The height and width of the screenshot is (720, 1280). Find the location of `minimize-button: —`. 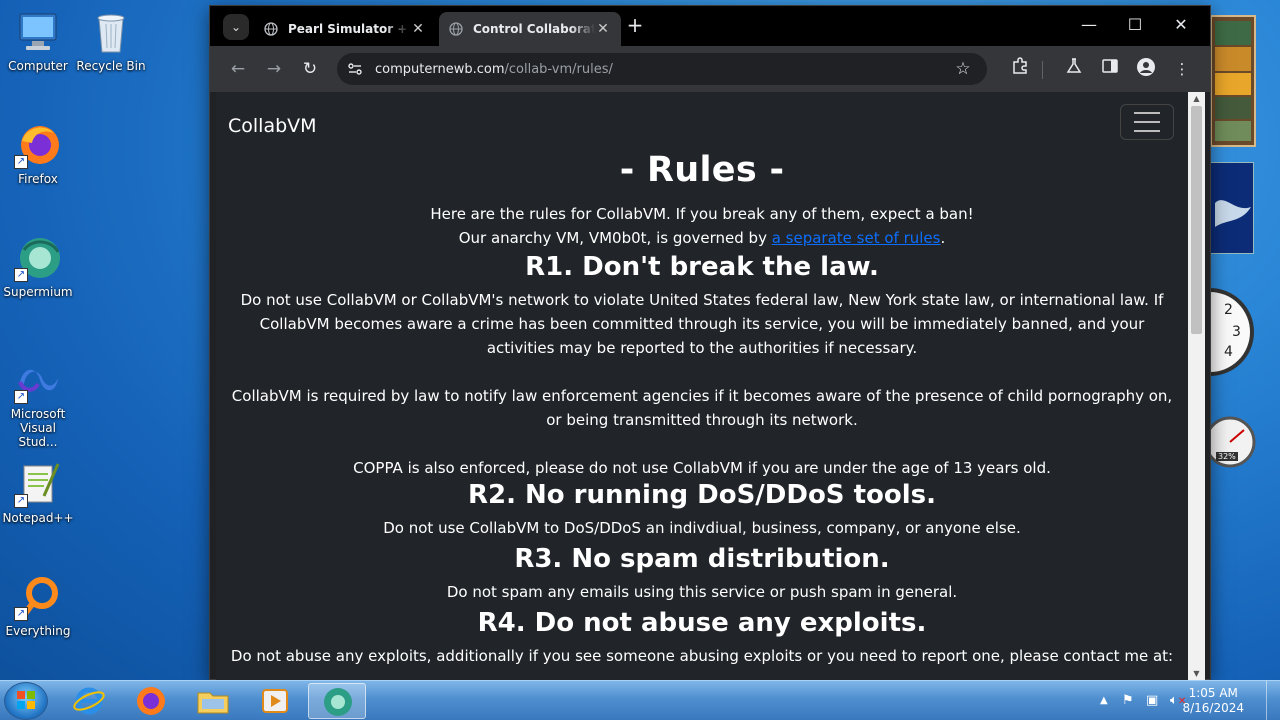

minimize-button: — is located at coordinates (1089, 25).